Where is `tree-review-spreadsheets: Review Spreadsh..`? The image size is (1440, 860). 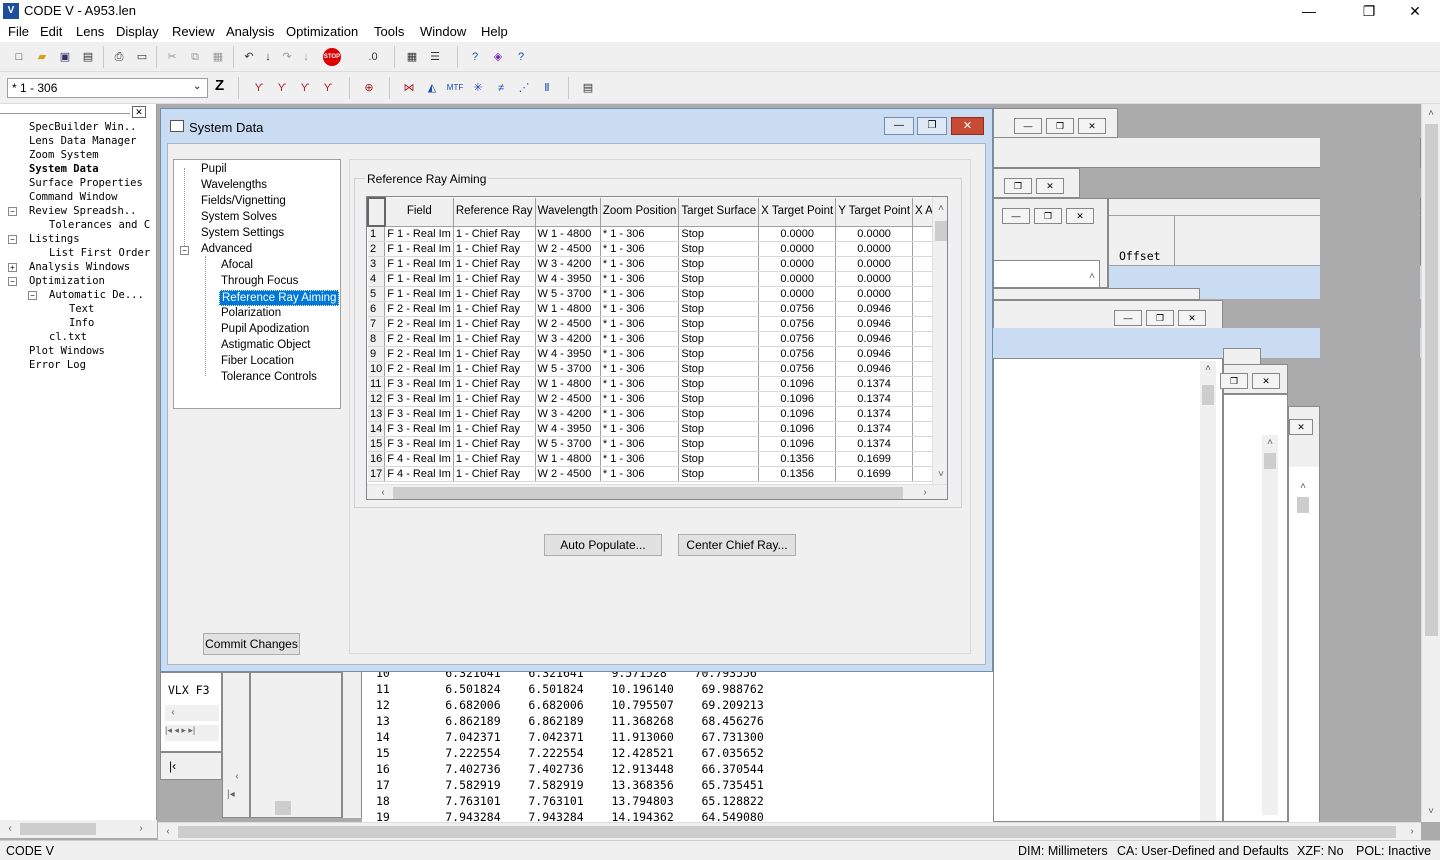
tree-review-spreadsheets: Review Spreadsh.. is located at coordinates (82, 211).